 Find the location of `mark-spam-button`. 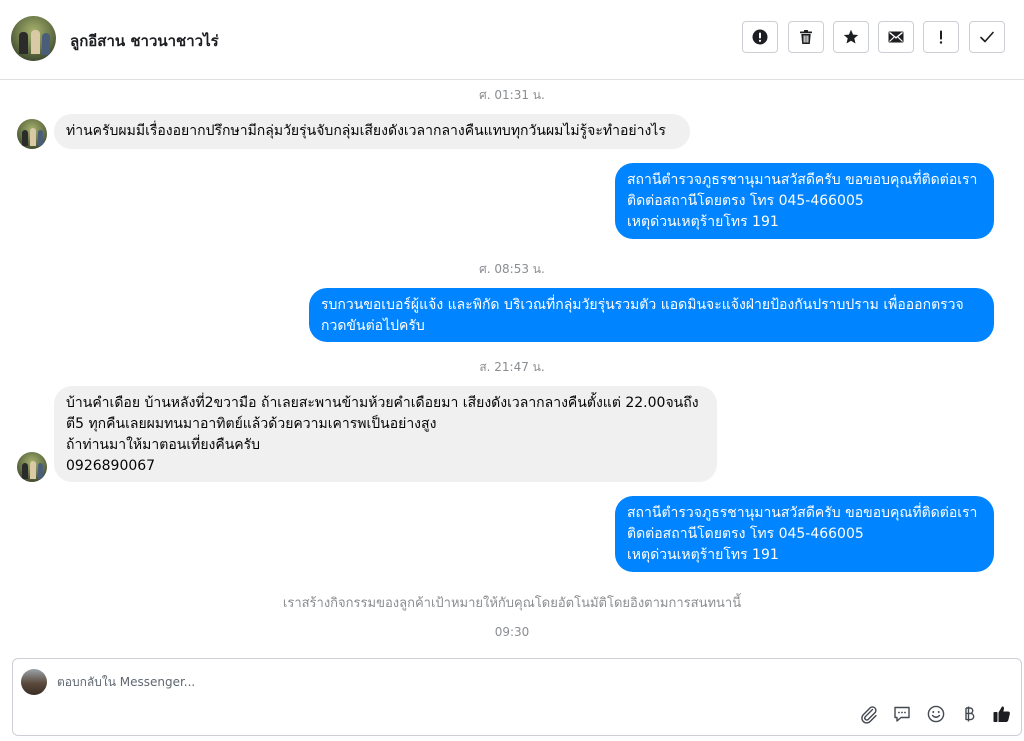

mark-spam-button is located at coordinates (760, 37).